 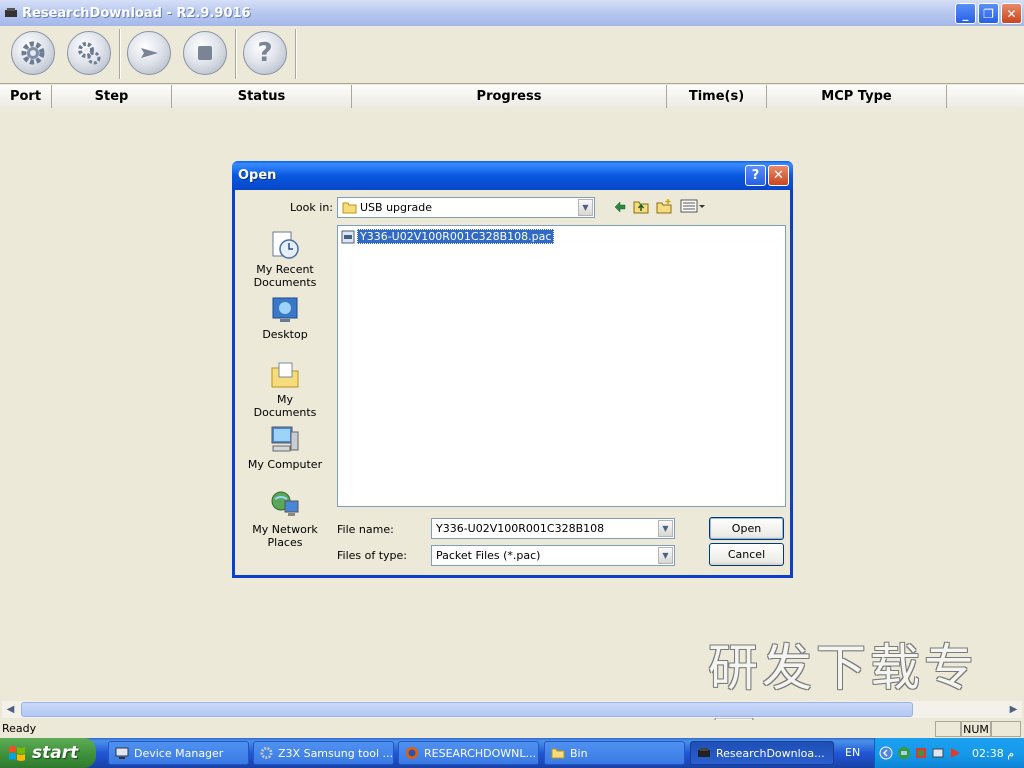 I want to click on settings-gear-icon, so click(x=33, y=53).